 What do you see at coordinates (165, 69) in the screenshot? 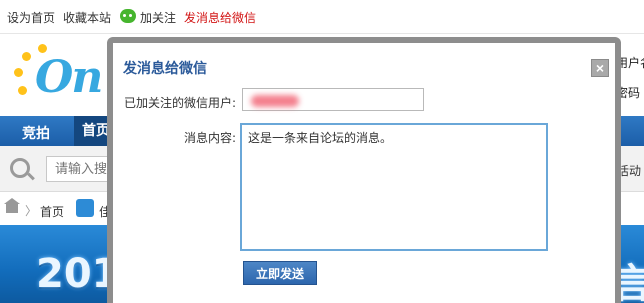
I see `dialog-title: 发消息给微信` at bounding box center [165, 69].